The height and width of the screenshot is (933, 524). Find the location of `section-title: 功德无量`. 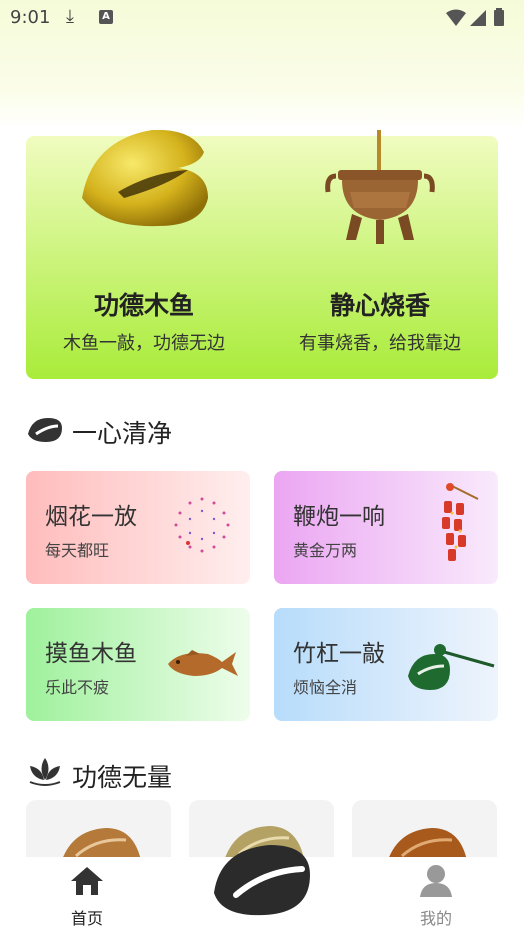

section-title: 功德无量 is located at coordinates (122, 777).